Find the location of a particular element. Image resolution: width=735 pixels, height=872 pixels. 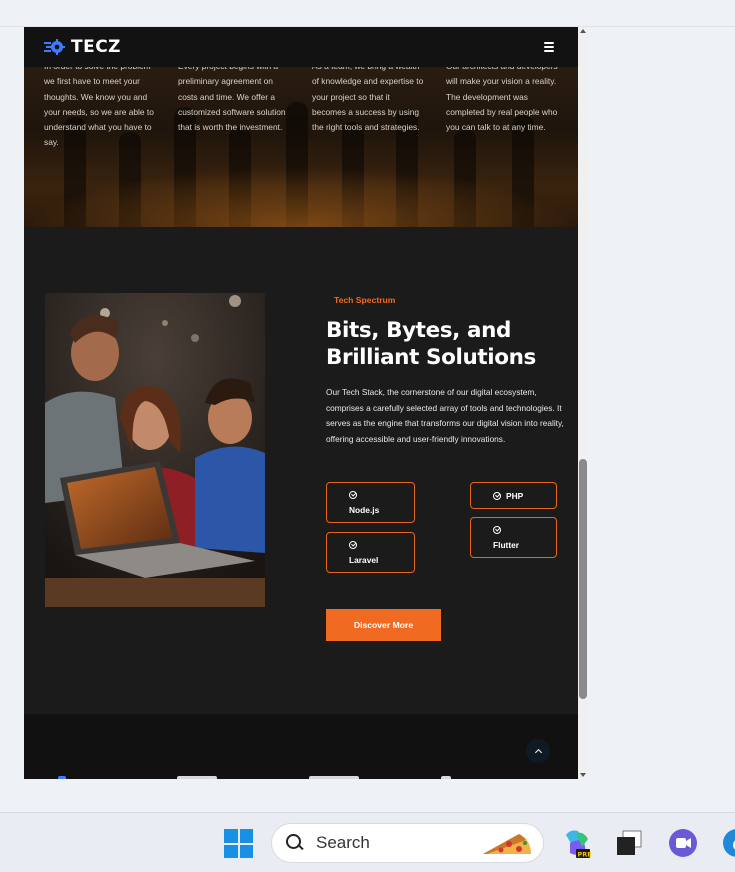

teams-icon is located at coordinates (683, 843).